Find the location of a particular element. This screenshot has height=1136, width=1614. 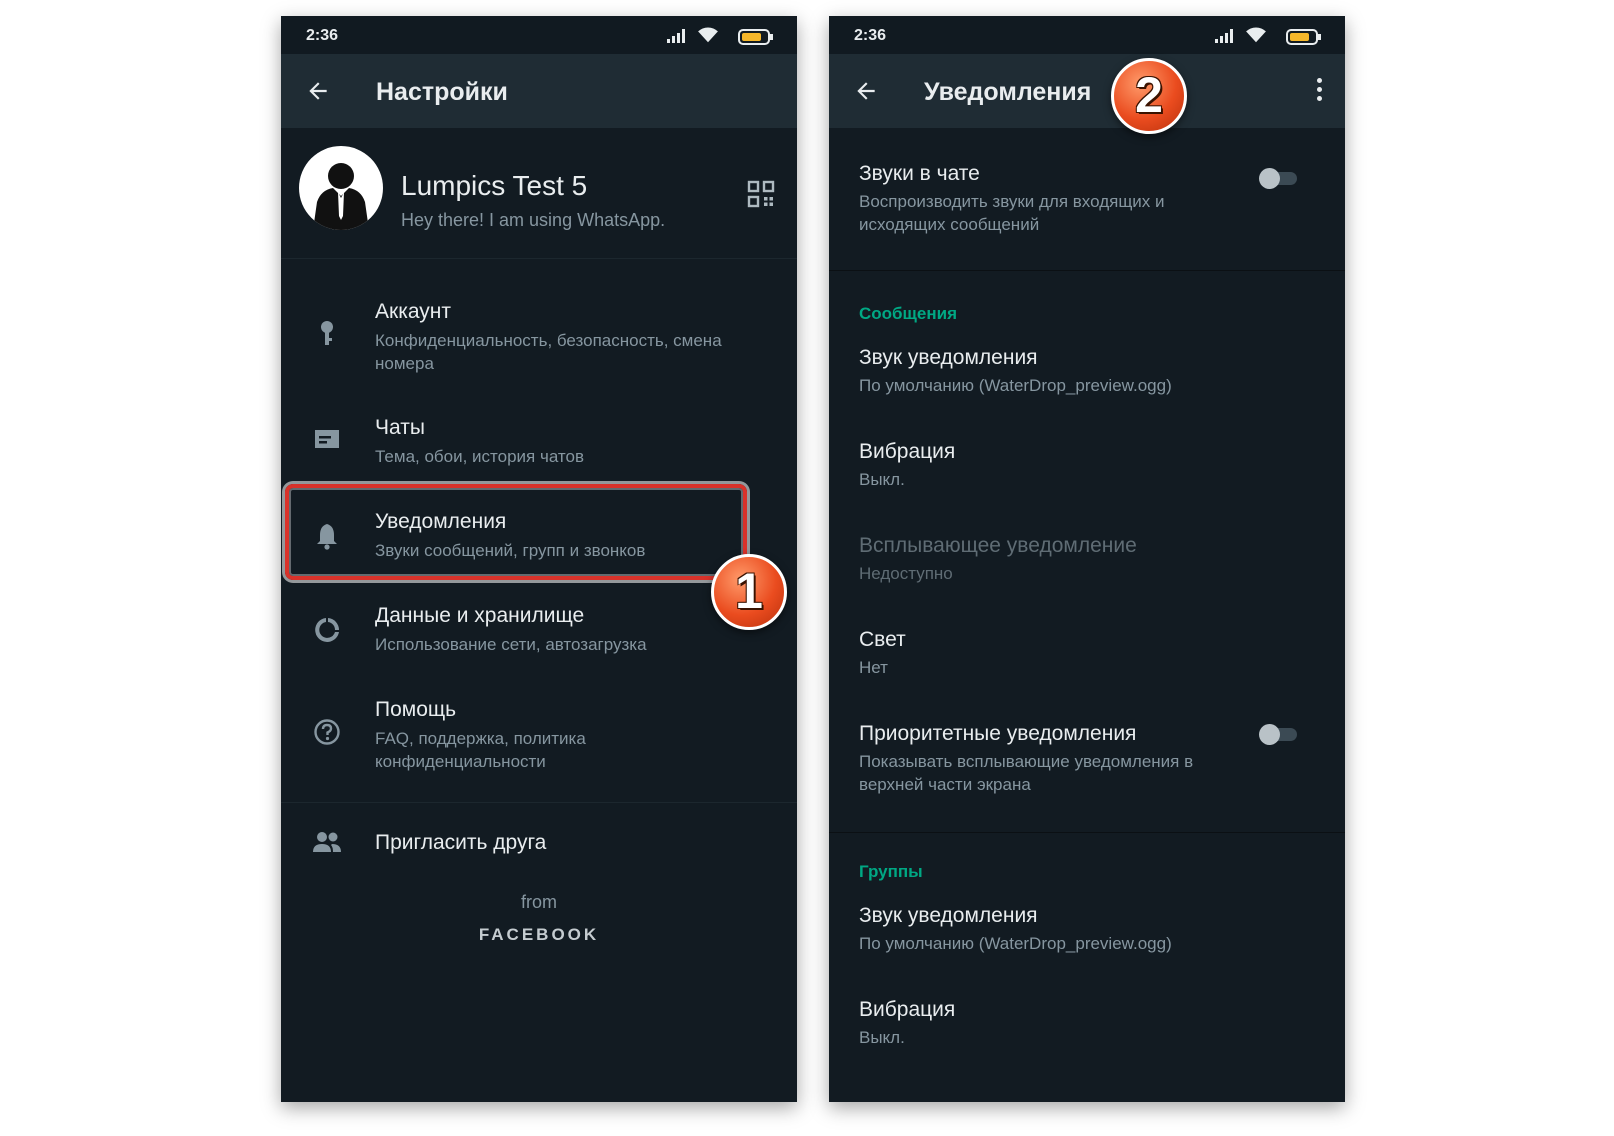

avatar is located at coordinates (341, 188).